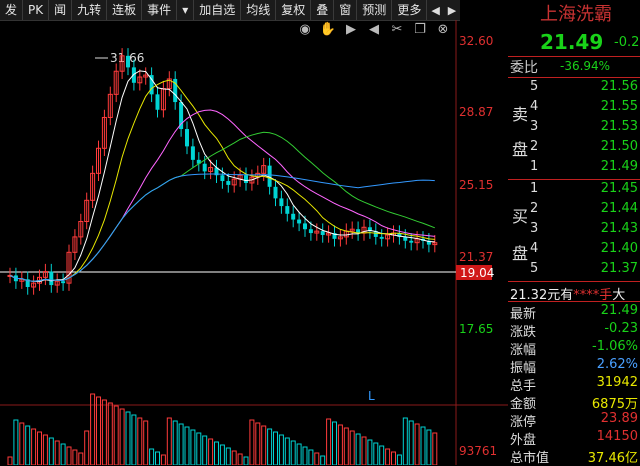 This screenshot has height=466, width=640. Describe the element at coordinates (612, 458) in the screenshot. I see `stat-value: 37.46亿` at that location.